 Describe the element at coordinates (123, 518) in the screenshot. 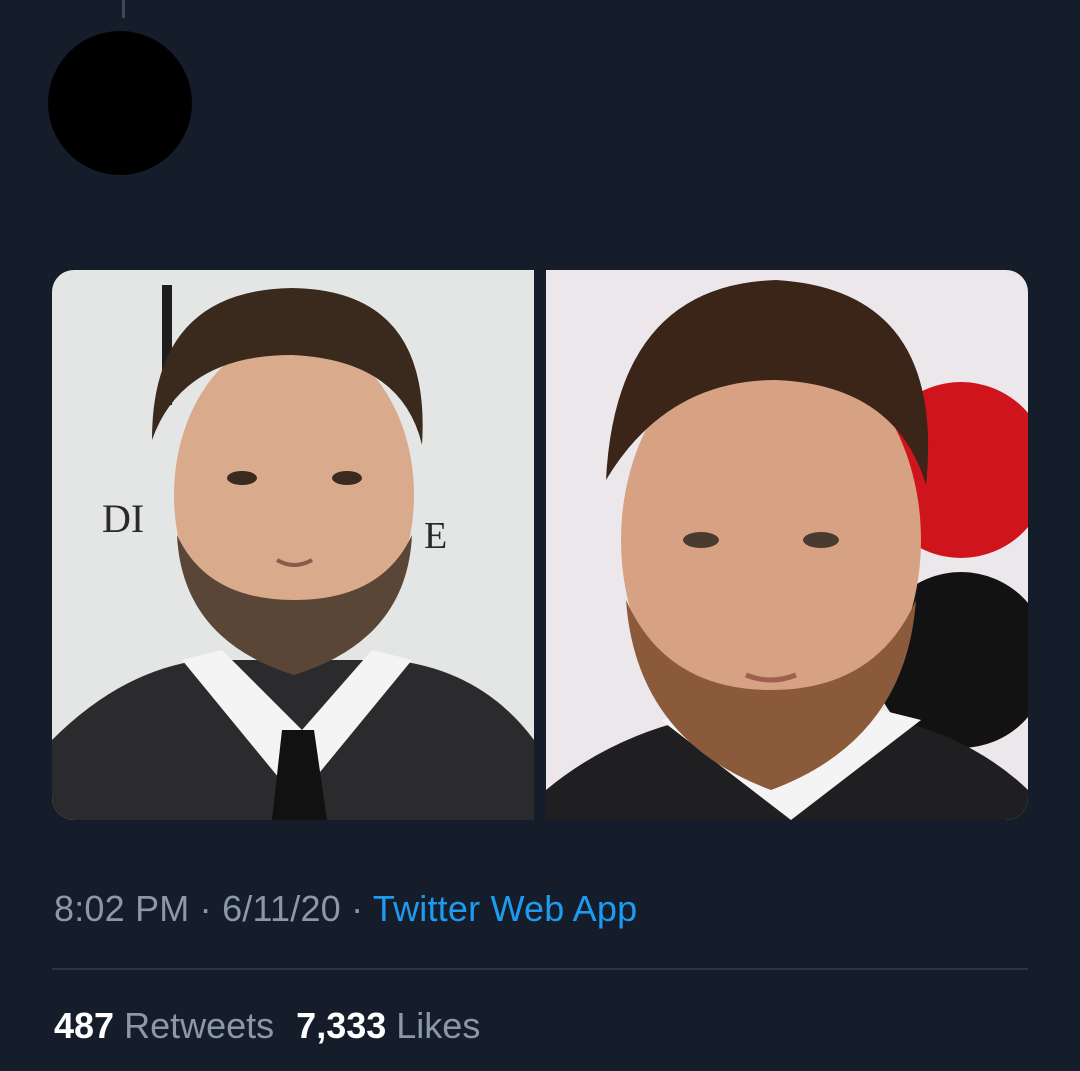

I see `backdrop-text-left: DI` at that location.